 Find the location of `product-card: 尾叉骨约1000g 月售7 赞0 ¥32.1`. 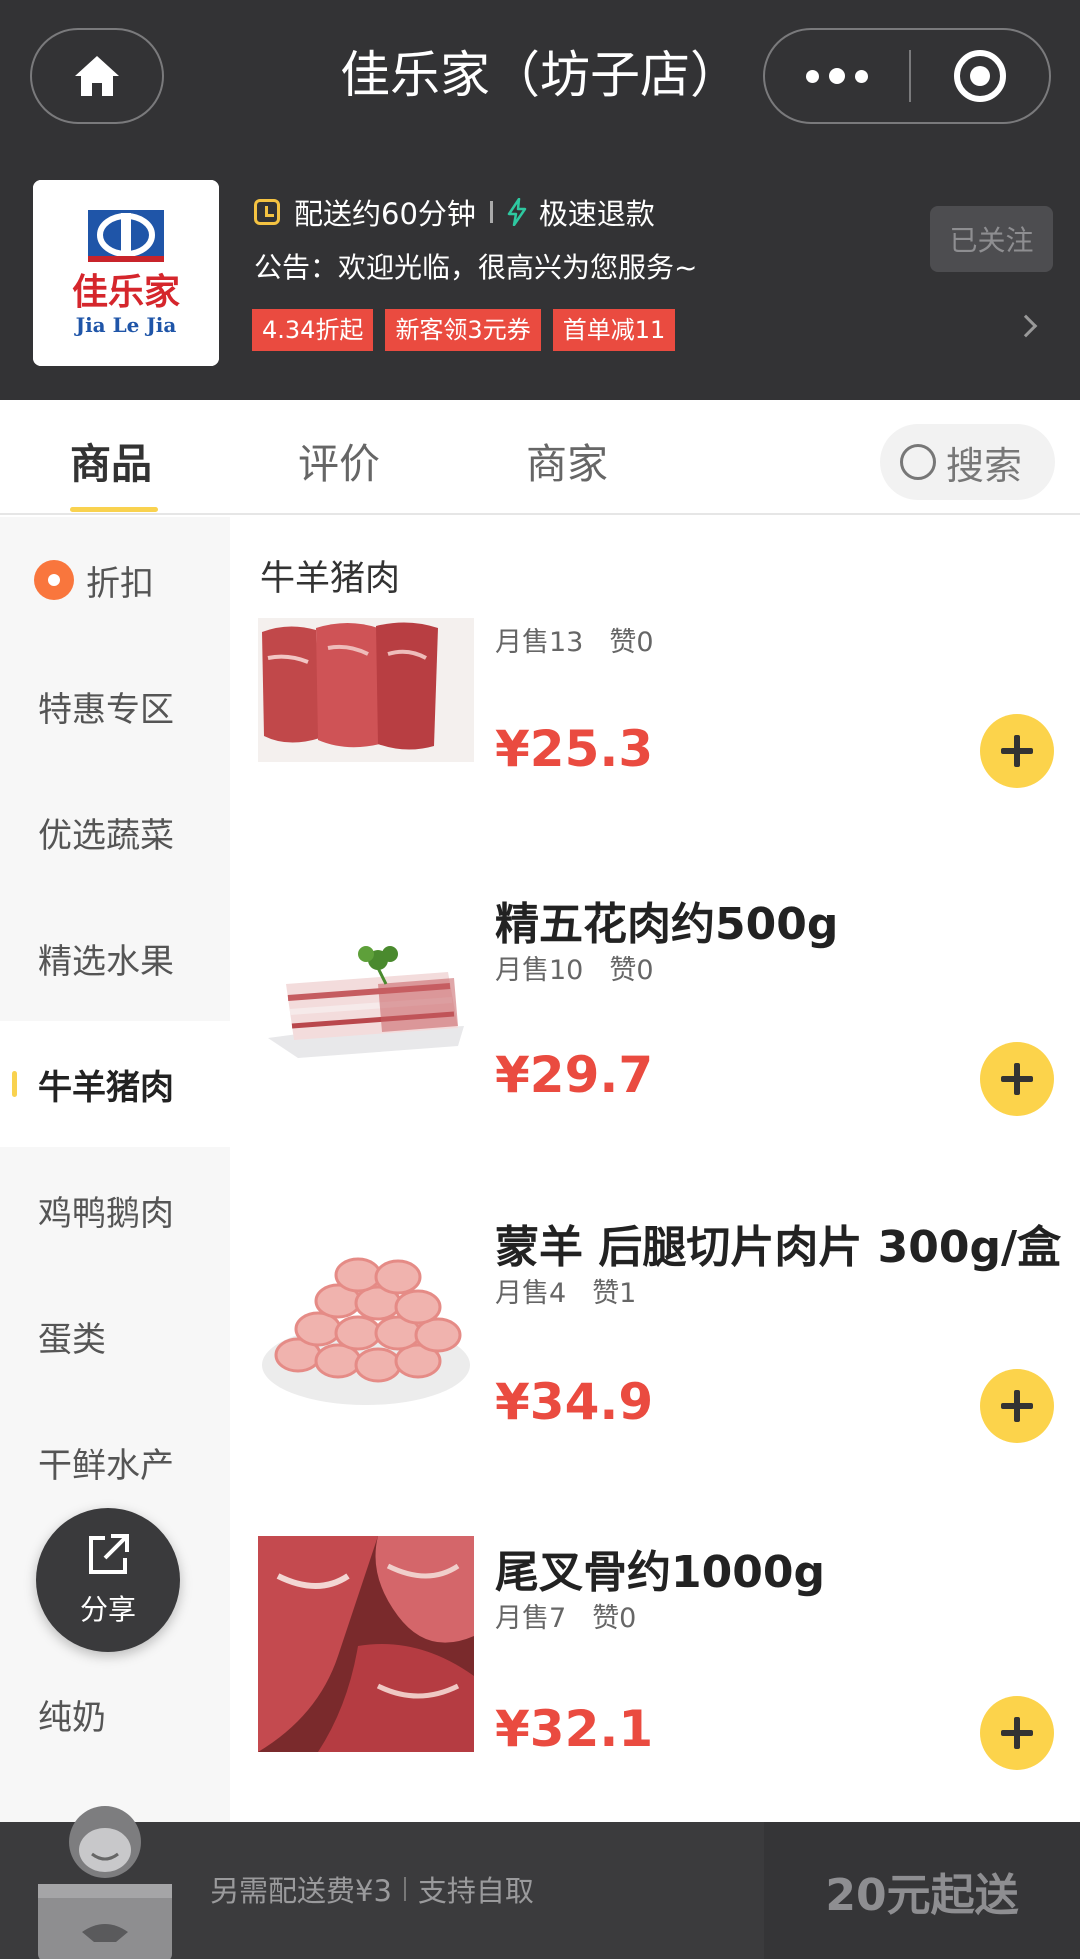

product-card: 尾叉骨约1000g 月售7 赞0 ¥32.1 is located at coordinates (655, 1682).